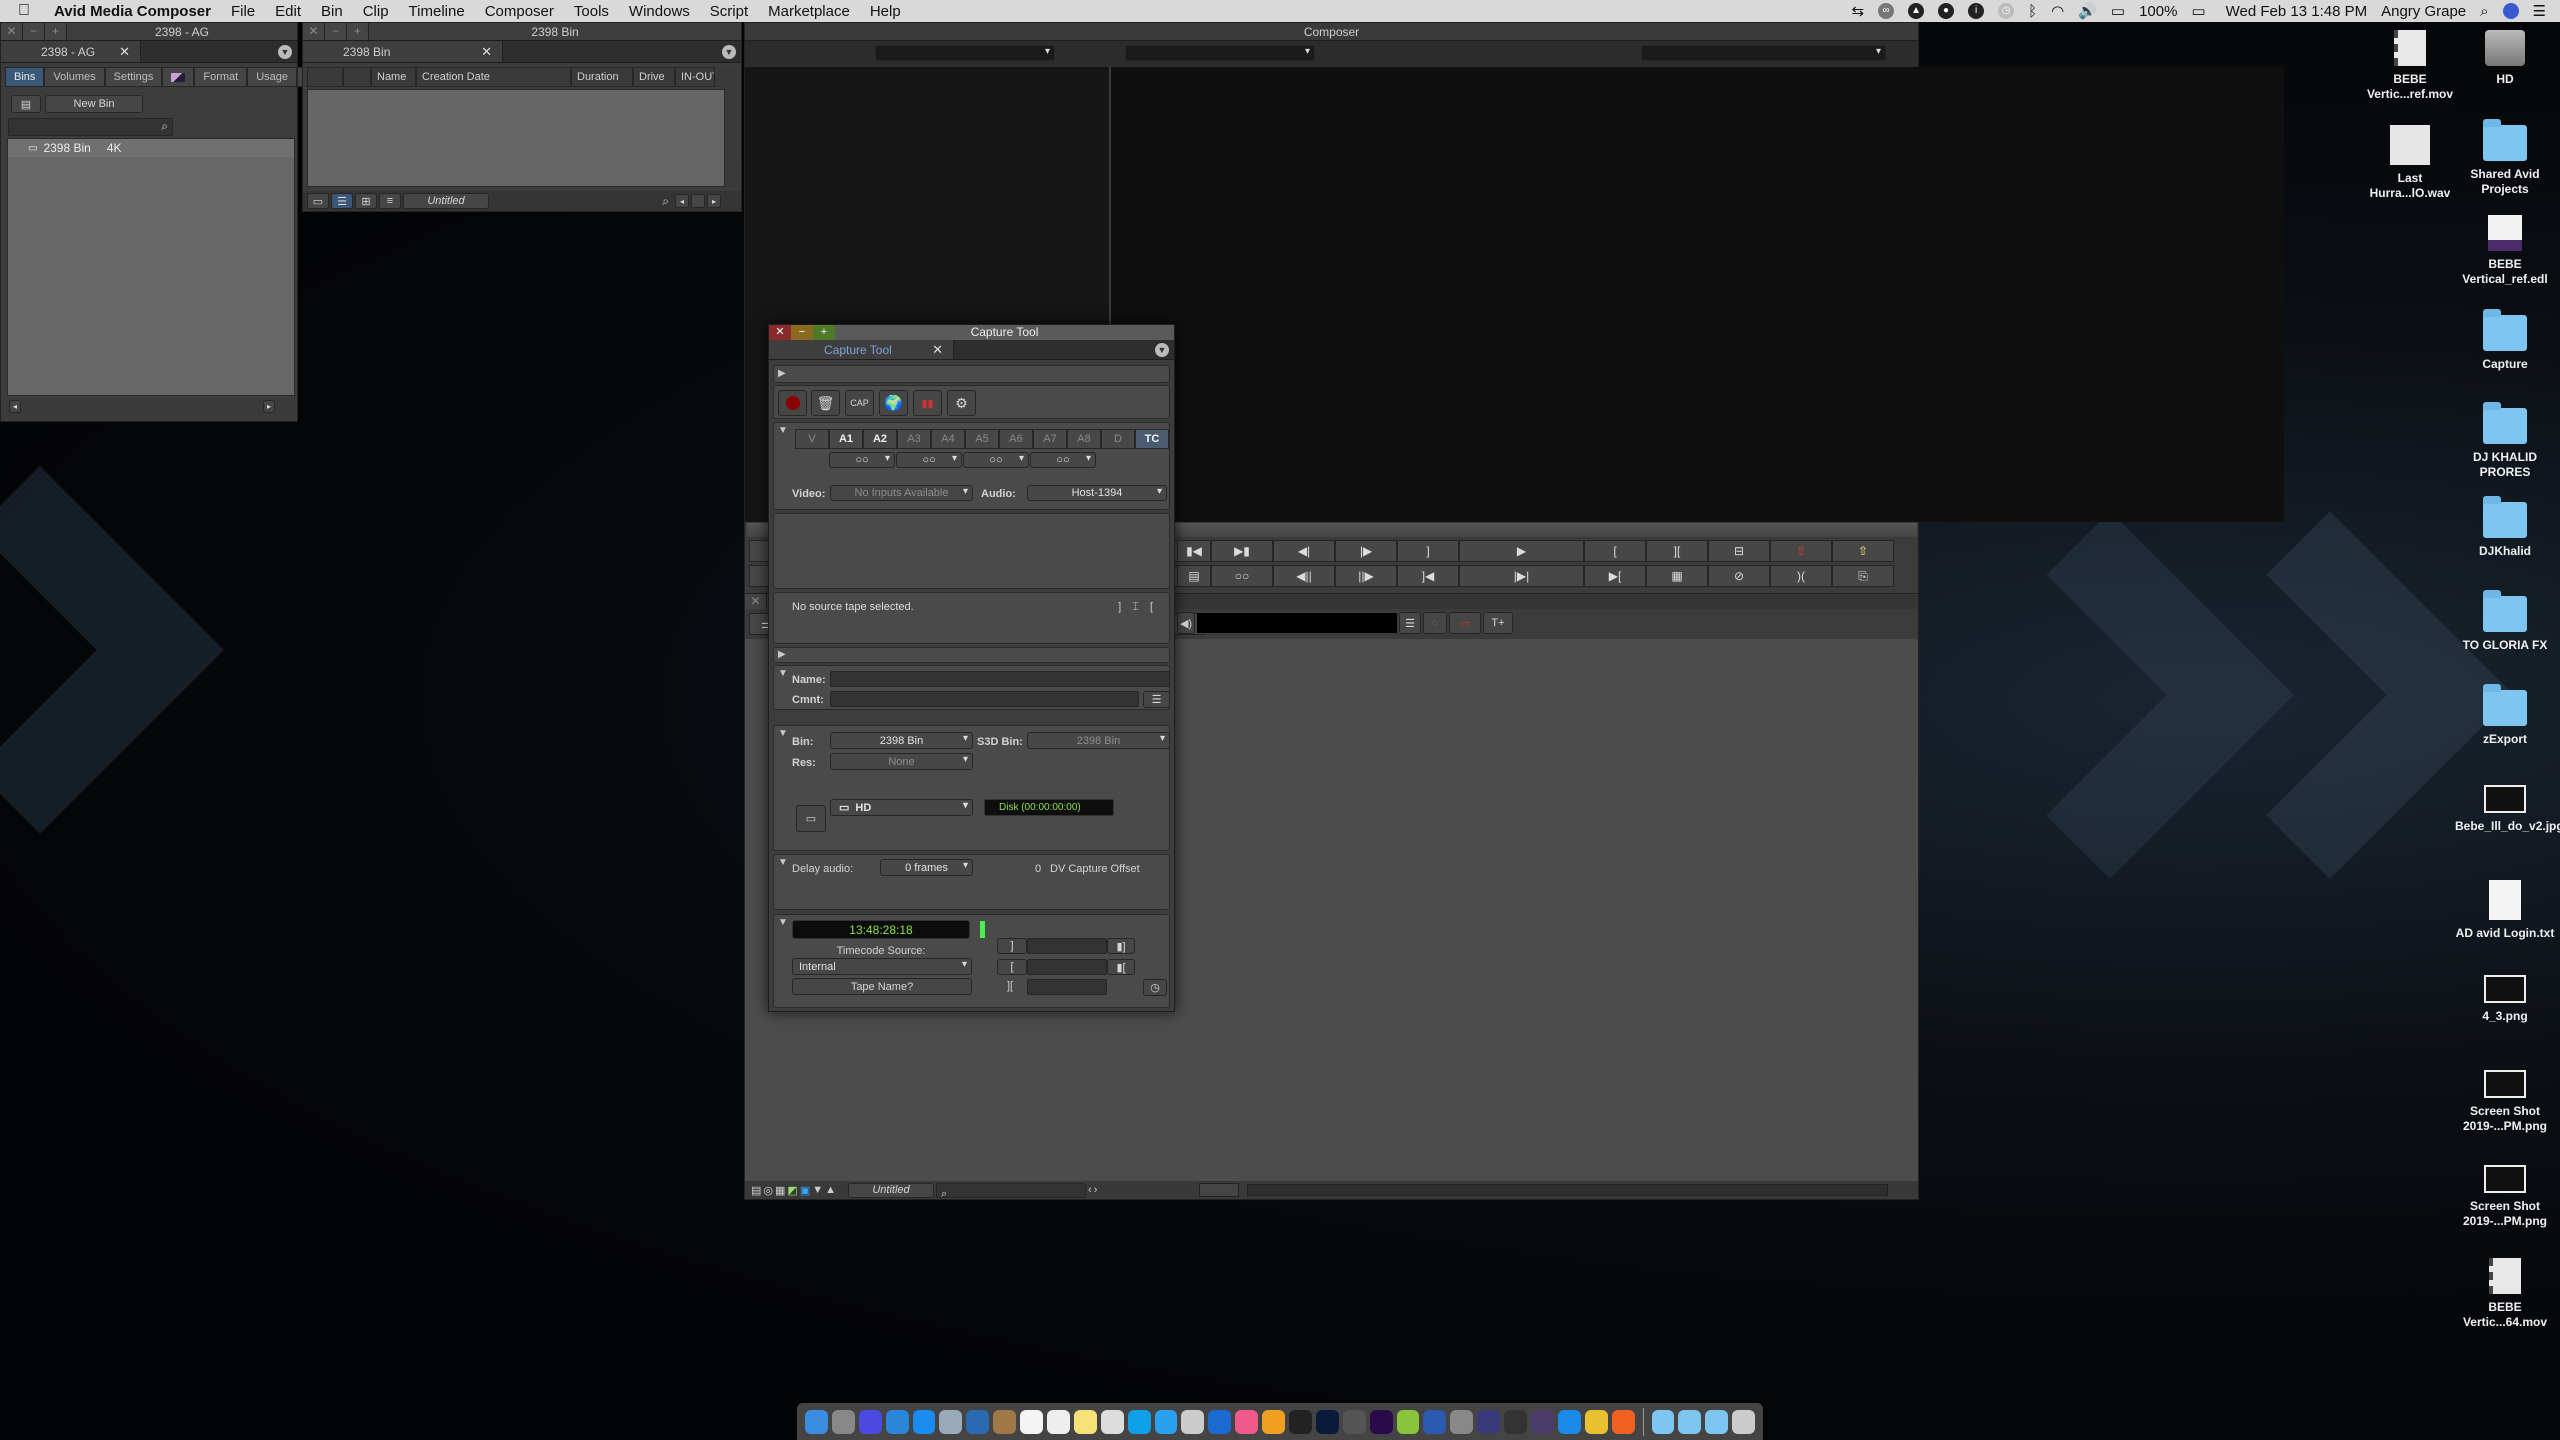 Image resolution: width=2560 pixels, height=1440 pixels. I want to click on ripple-icon: ◩, so click(792, 1190).